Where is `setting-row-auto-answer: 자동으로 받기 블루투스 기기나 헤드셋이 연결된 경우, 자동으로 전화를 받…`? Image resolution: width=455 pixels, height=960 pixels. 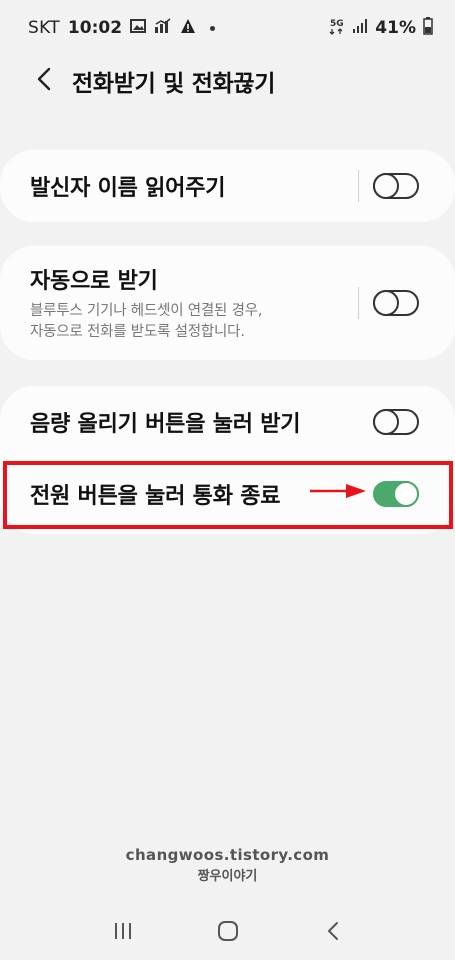 setting-row-auto-answer: 자동으로 받기 블루투스 기기나 헤드셋이 연결된 경우, 자동으로 전화를 받… is located at coordinates (227, 303).